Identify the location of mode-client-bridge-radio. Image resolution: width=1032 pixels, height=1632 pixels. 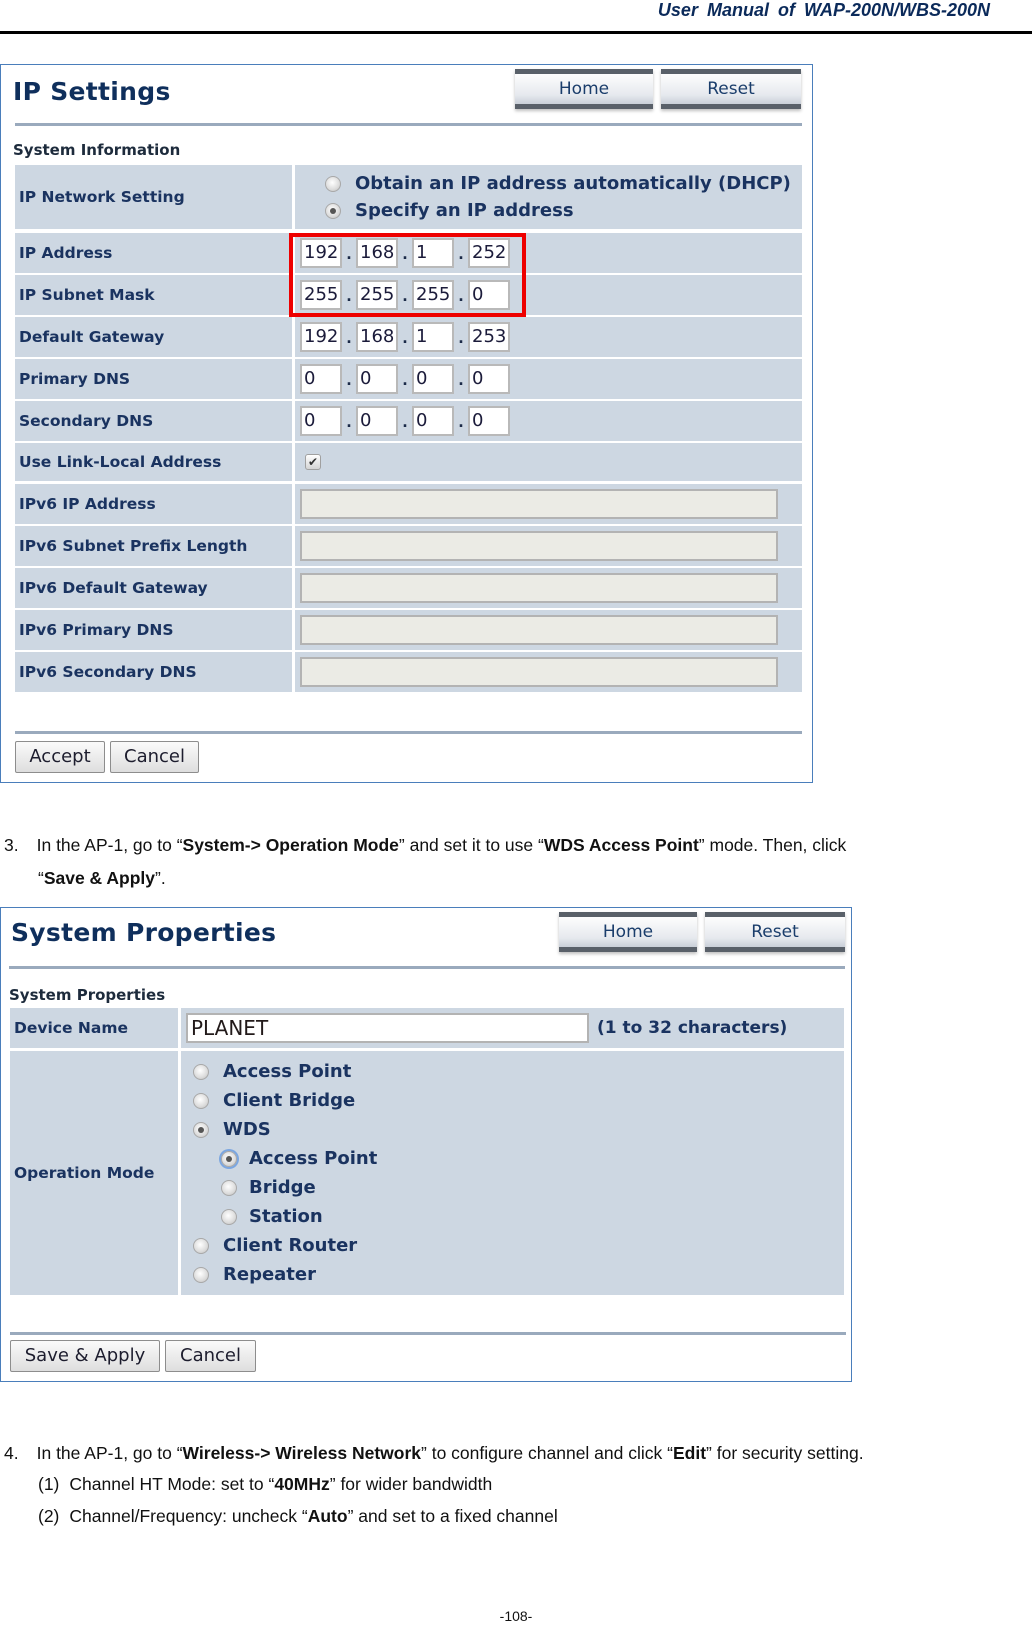
(201, 1100).